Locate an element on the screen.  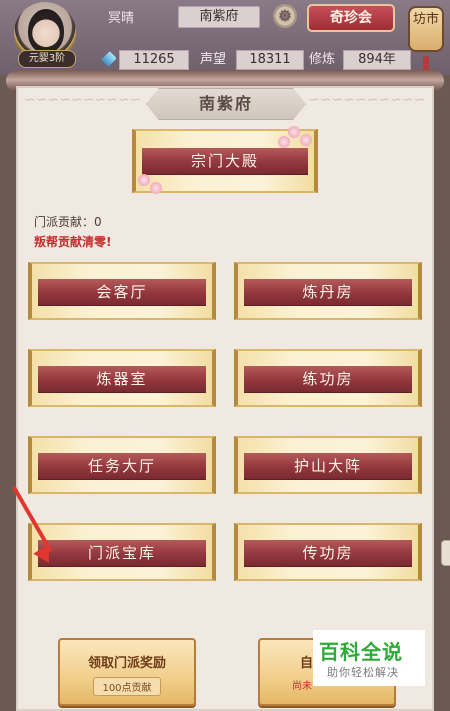
watermark: 百科全说 助你轻松解决 is located at coordinates (369, 658).